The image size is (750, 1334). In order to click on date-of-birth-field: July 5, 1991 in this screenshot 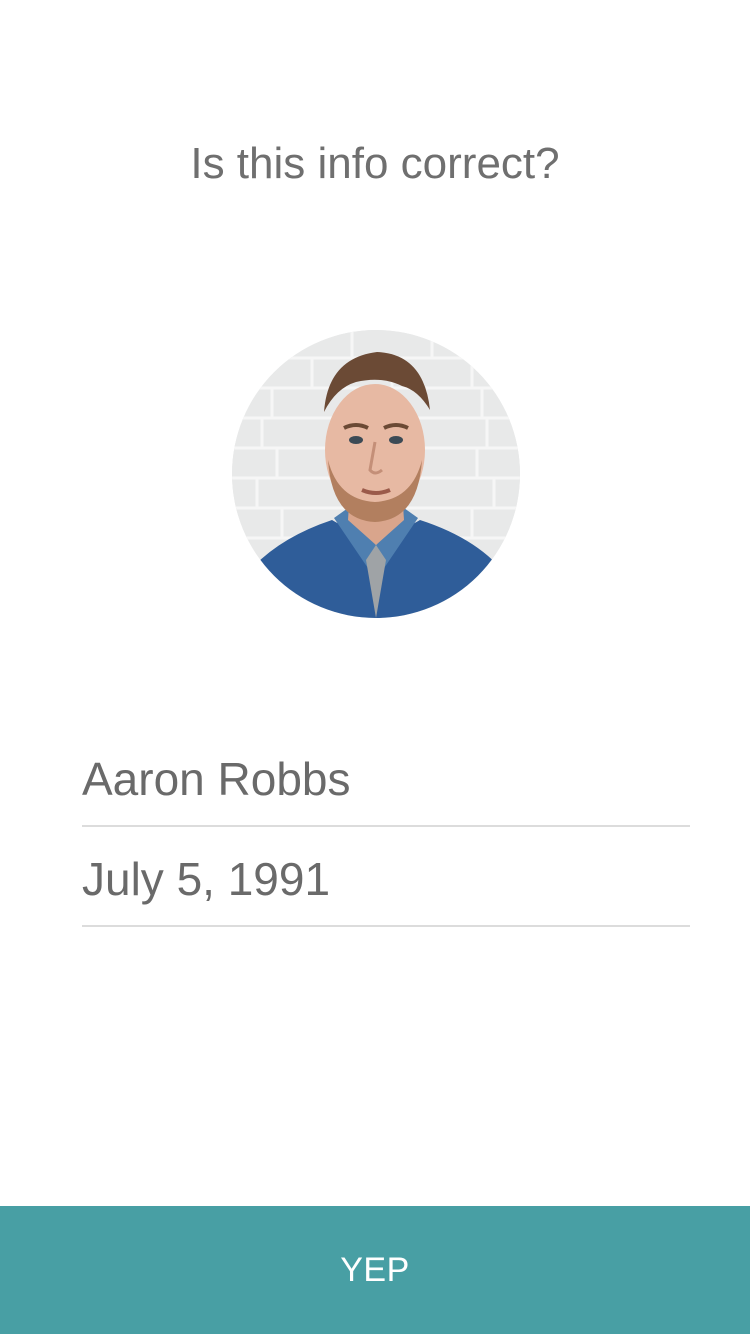, I will do `click(386, 877)`.